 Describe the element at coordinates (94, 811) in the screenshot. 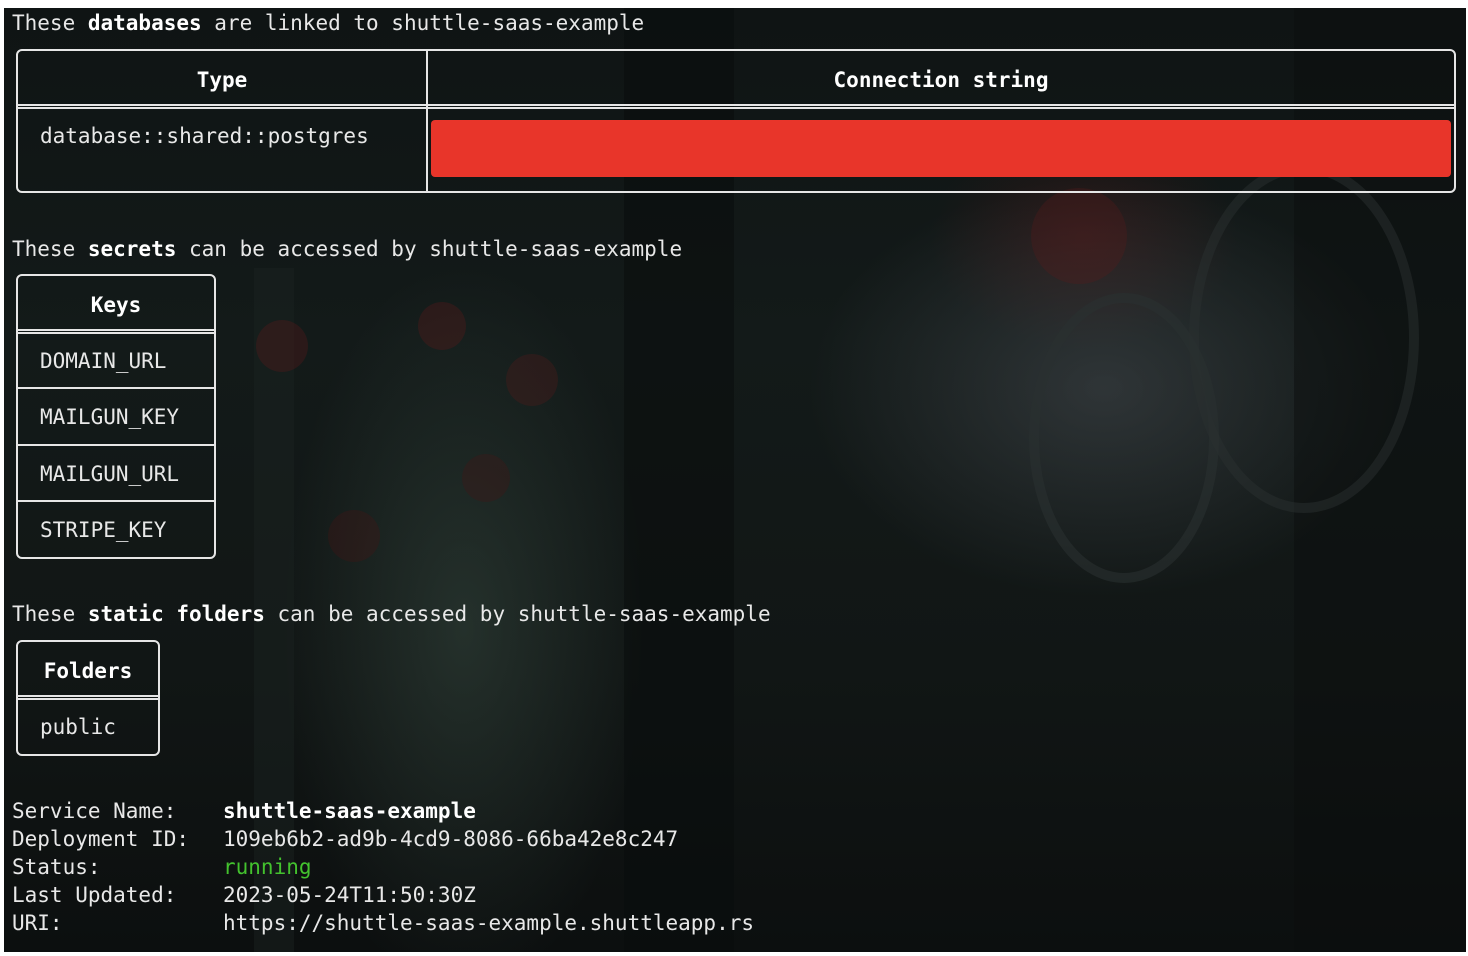

I see `service-name-label: Service Name:` at that location.